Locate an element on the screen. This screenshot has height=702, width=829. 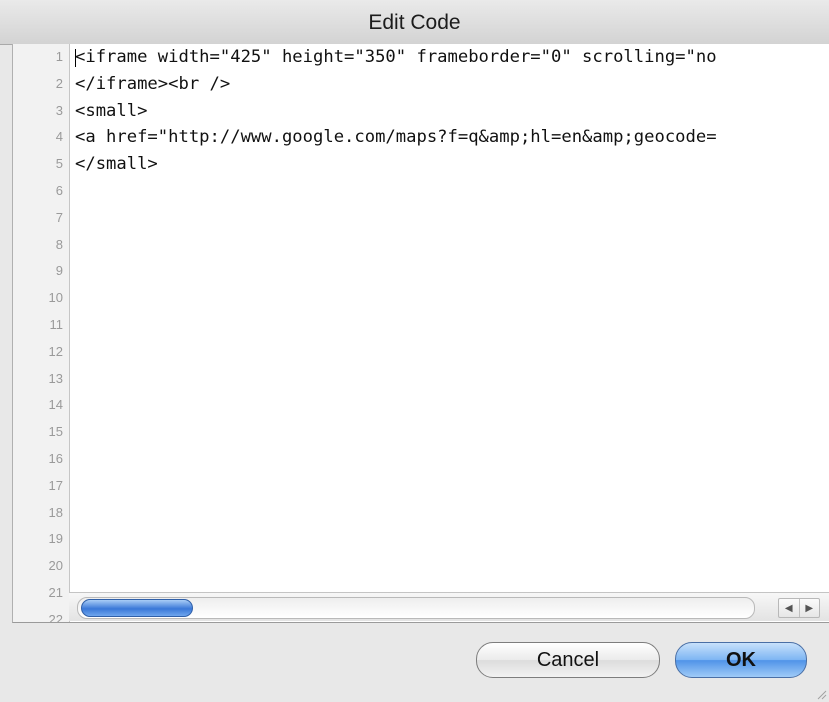
line-number: 12 is located at coordinates (55, 351).